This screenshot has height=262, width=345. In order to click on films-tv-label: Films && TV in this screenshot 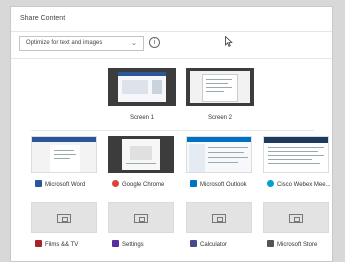, I will do `click(62, 245)`.